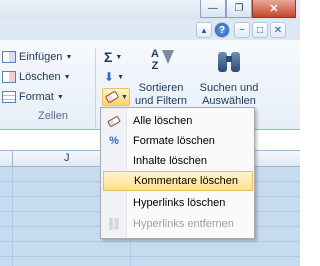 The image size is (320, 266). I want to click on menu-item-label: Alle löschen, so click(163, 121).